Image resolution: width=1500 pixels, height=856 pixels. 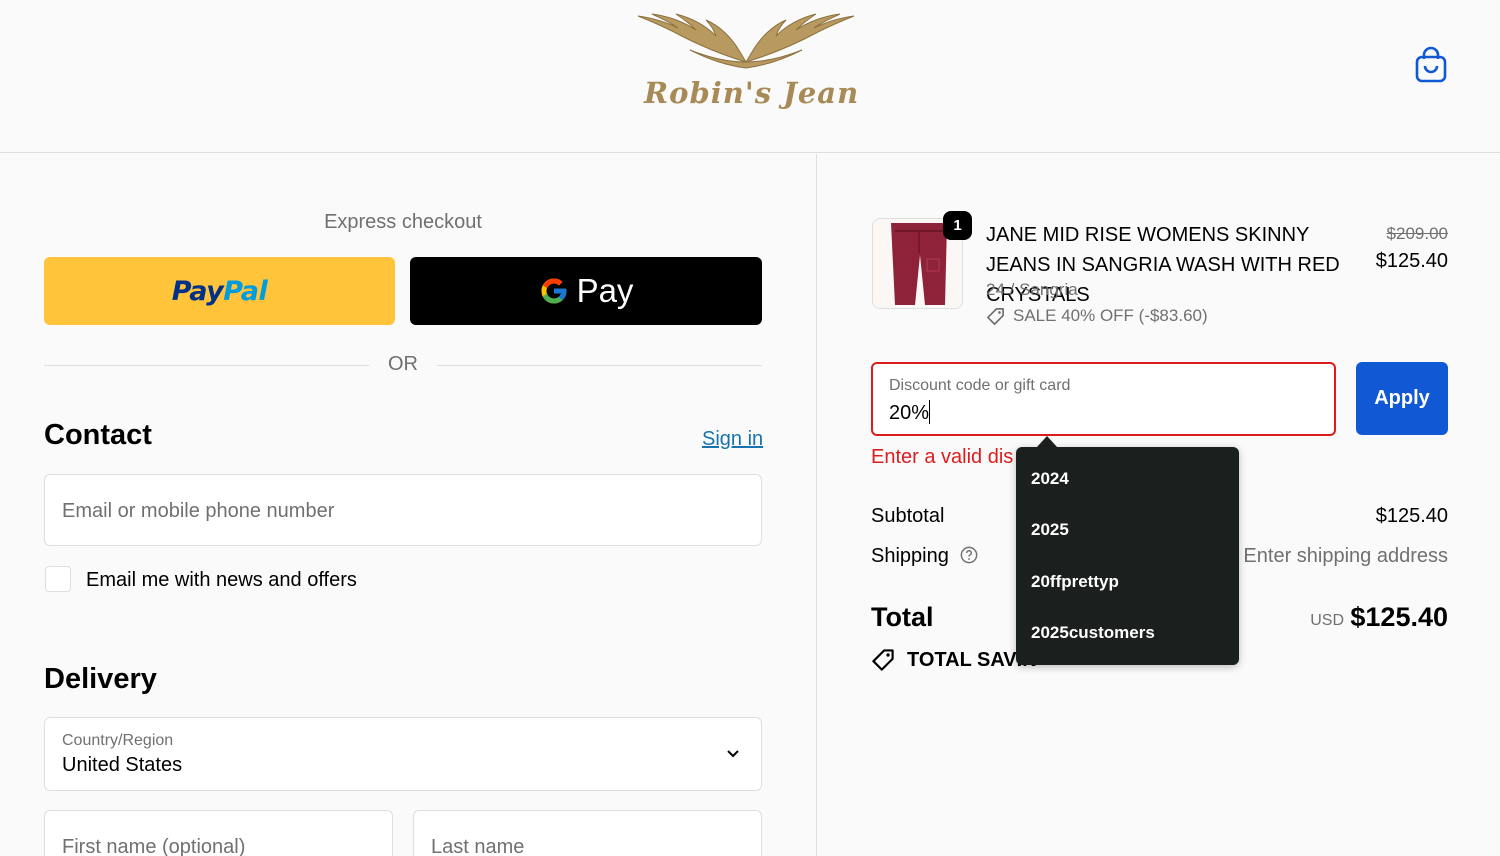 What do you see at coordinates (122, 765) in the screenshot?
I see `country-value: United States` at bounding box center [122, 765].